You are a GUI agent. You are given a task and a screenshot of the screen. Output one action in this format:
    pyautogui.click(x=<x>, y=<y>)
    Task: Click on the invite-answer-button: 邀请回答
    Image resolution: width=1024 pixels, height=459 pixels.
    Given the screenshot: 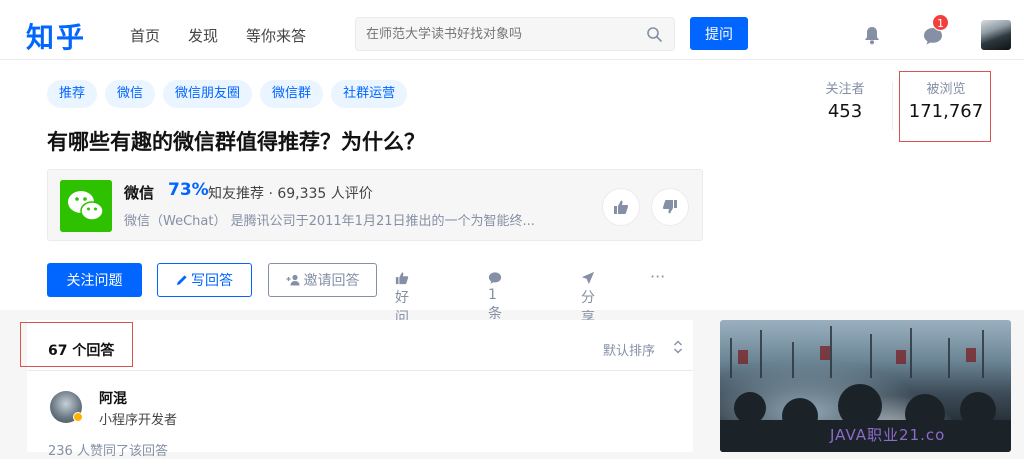 What is the action you would take?
    pyautogui.click(x=322, y=280)
    